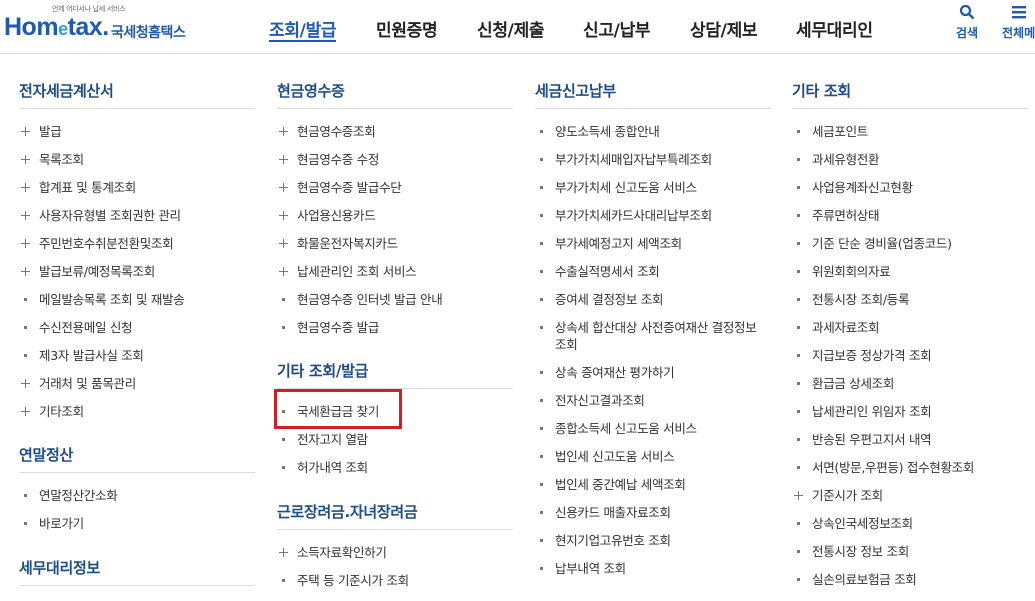  Describe the element at coordinates (607, 271) in the screenshot. I see `menu-item-label: 수출실적명세서 조회` at that location.